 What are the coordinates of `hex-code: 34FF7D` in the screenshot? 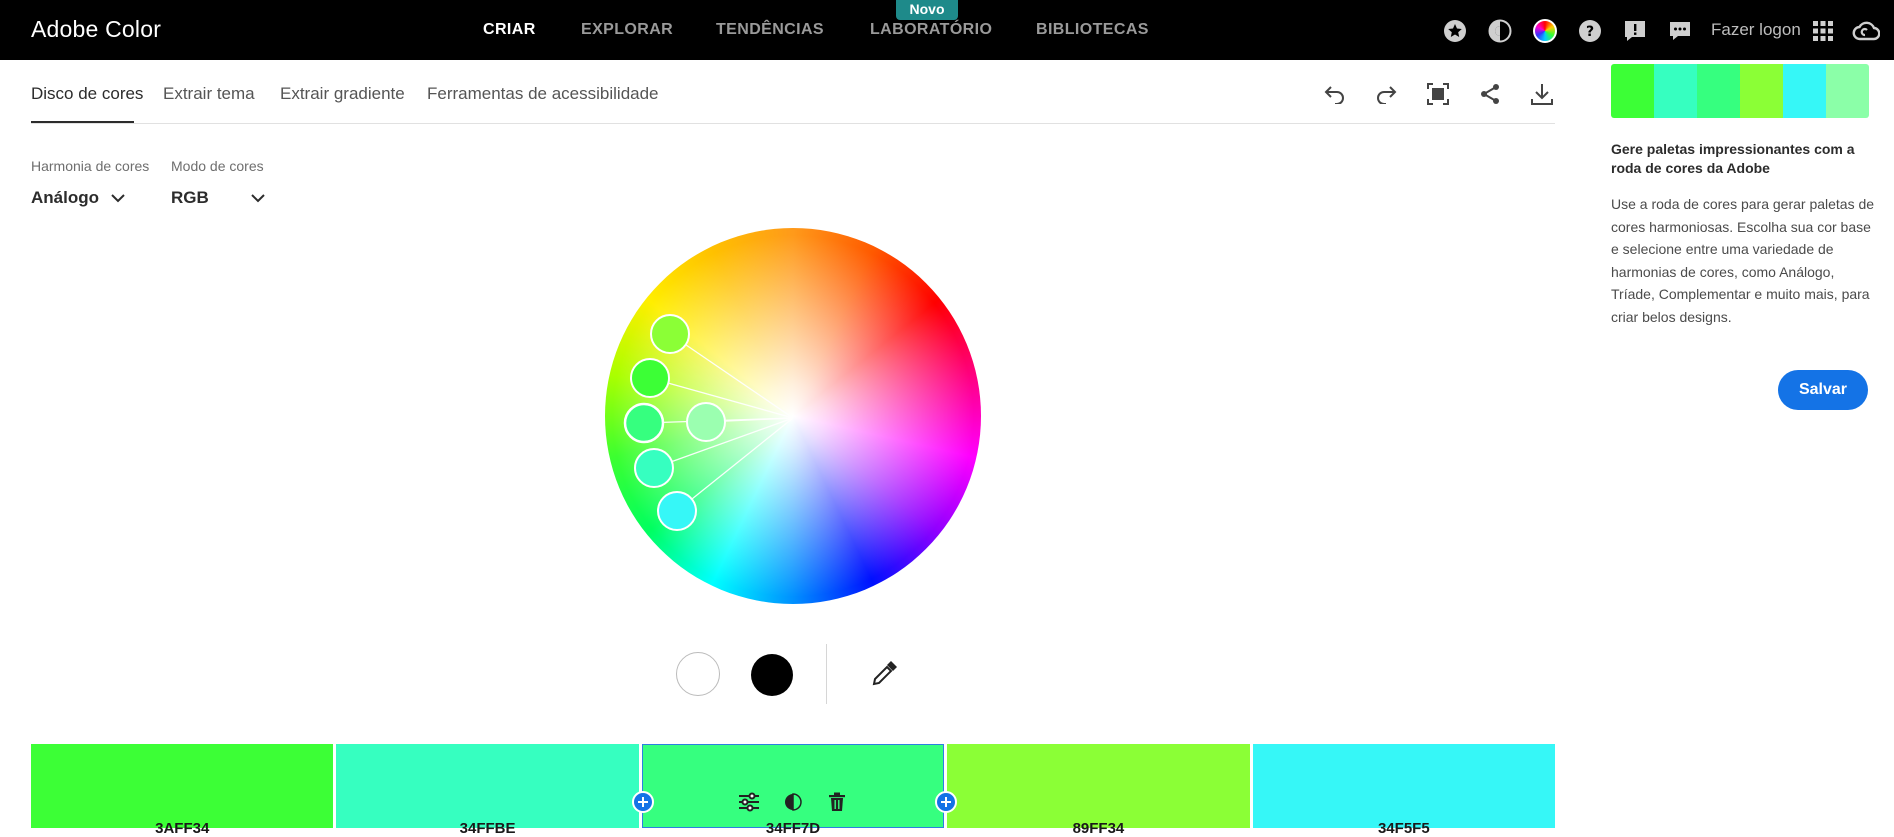 It's located at (793, 828).